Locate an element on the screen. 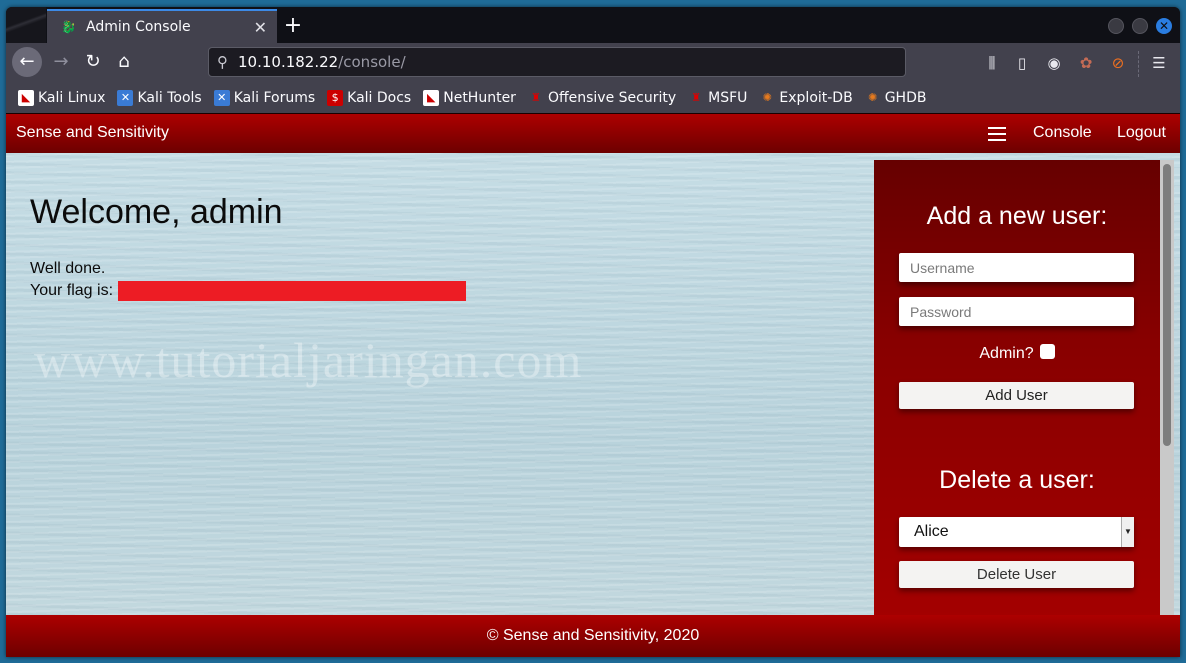 The width and height of the screenshot is (1186, 663). panel-scrollbar is located at coordinates (1167, 388).